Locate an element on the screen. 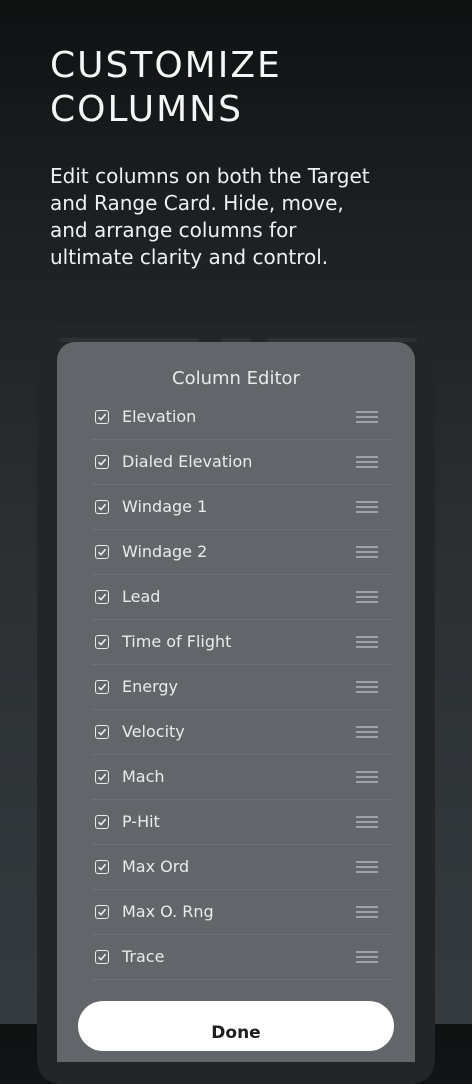 Image resolution: width=472 pixels, height=1084 pixels. column-row-dialed-elevation: Dialed Elevation is located at coordinates (242, 462).